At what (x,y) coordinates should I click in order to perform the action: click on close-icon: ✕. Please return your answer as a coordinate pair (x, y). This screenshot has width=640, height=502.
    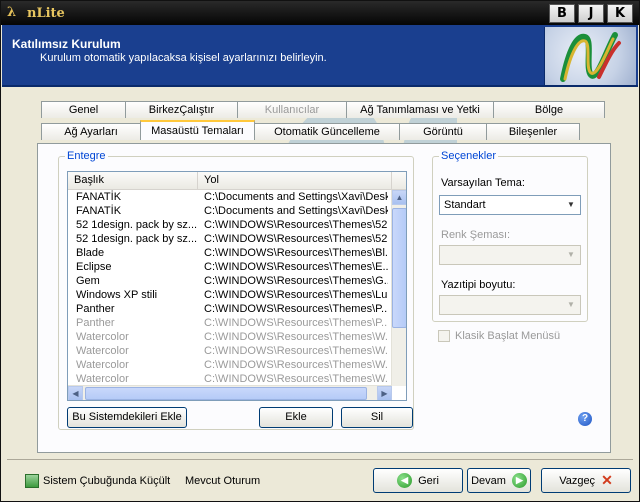
    Looking at the image, I should click on (607, 480).